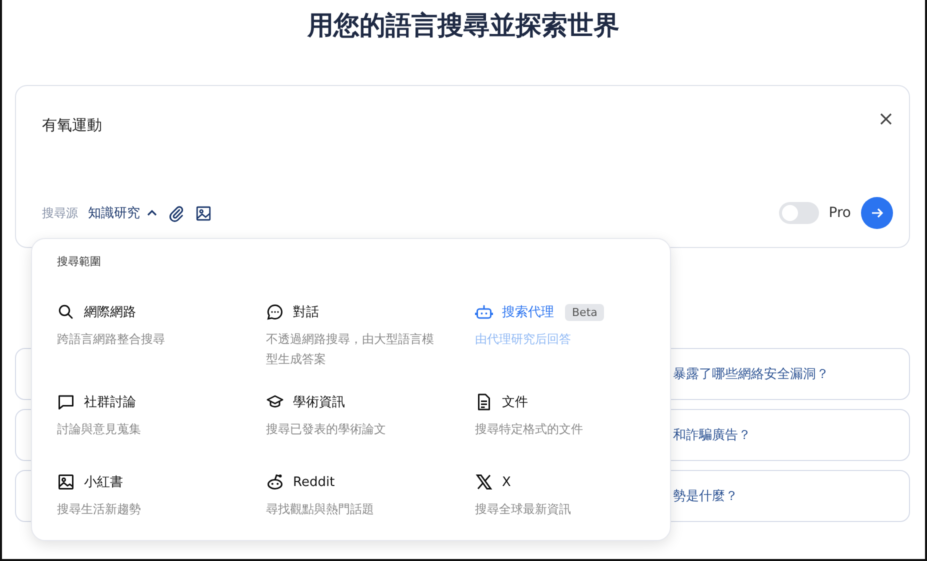  I want to click on option-title: 學術資訊, so click(319, 402).